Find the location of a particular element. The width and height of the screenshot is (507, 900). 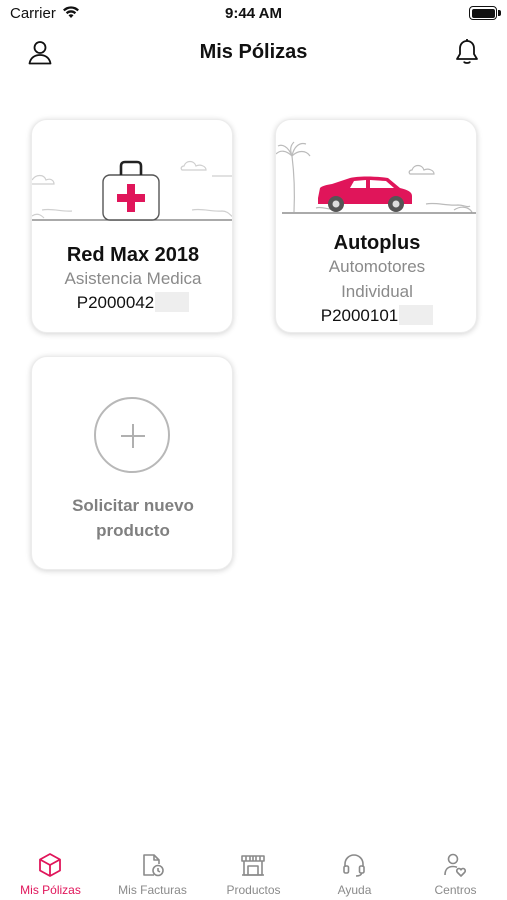

request-label-line2: producto is located at coordinates (133, 530).